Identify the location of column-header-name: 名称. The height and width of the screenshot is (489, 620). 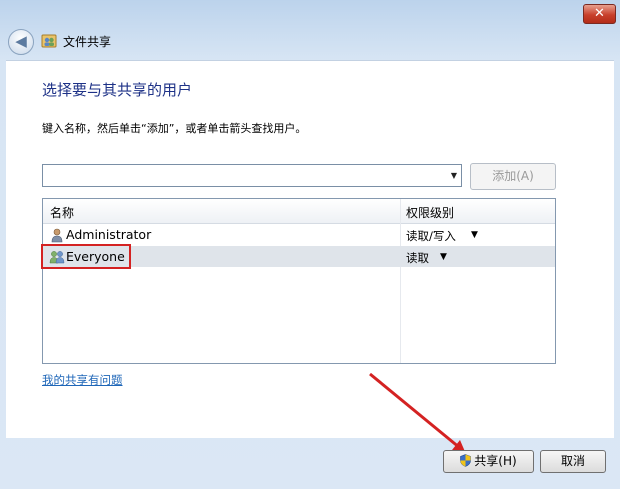
(62, 212).